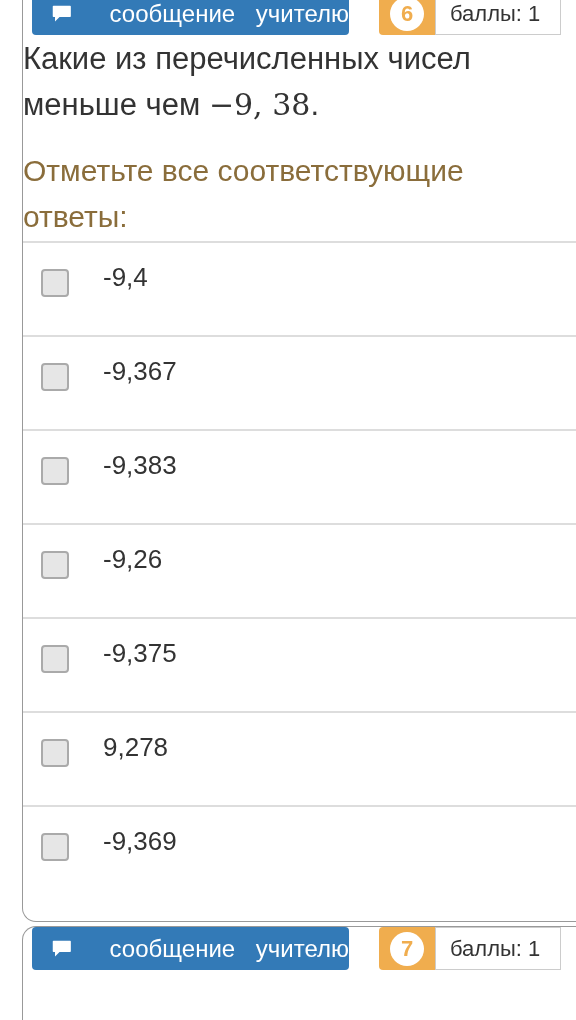 The image size is (576, 1020). Describe the element at coordinates (247, 82) in the screenshot. I see `question-text: Какие из перечисленных чисел меньше чем −9, 38.` at that location.